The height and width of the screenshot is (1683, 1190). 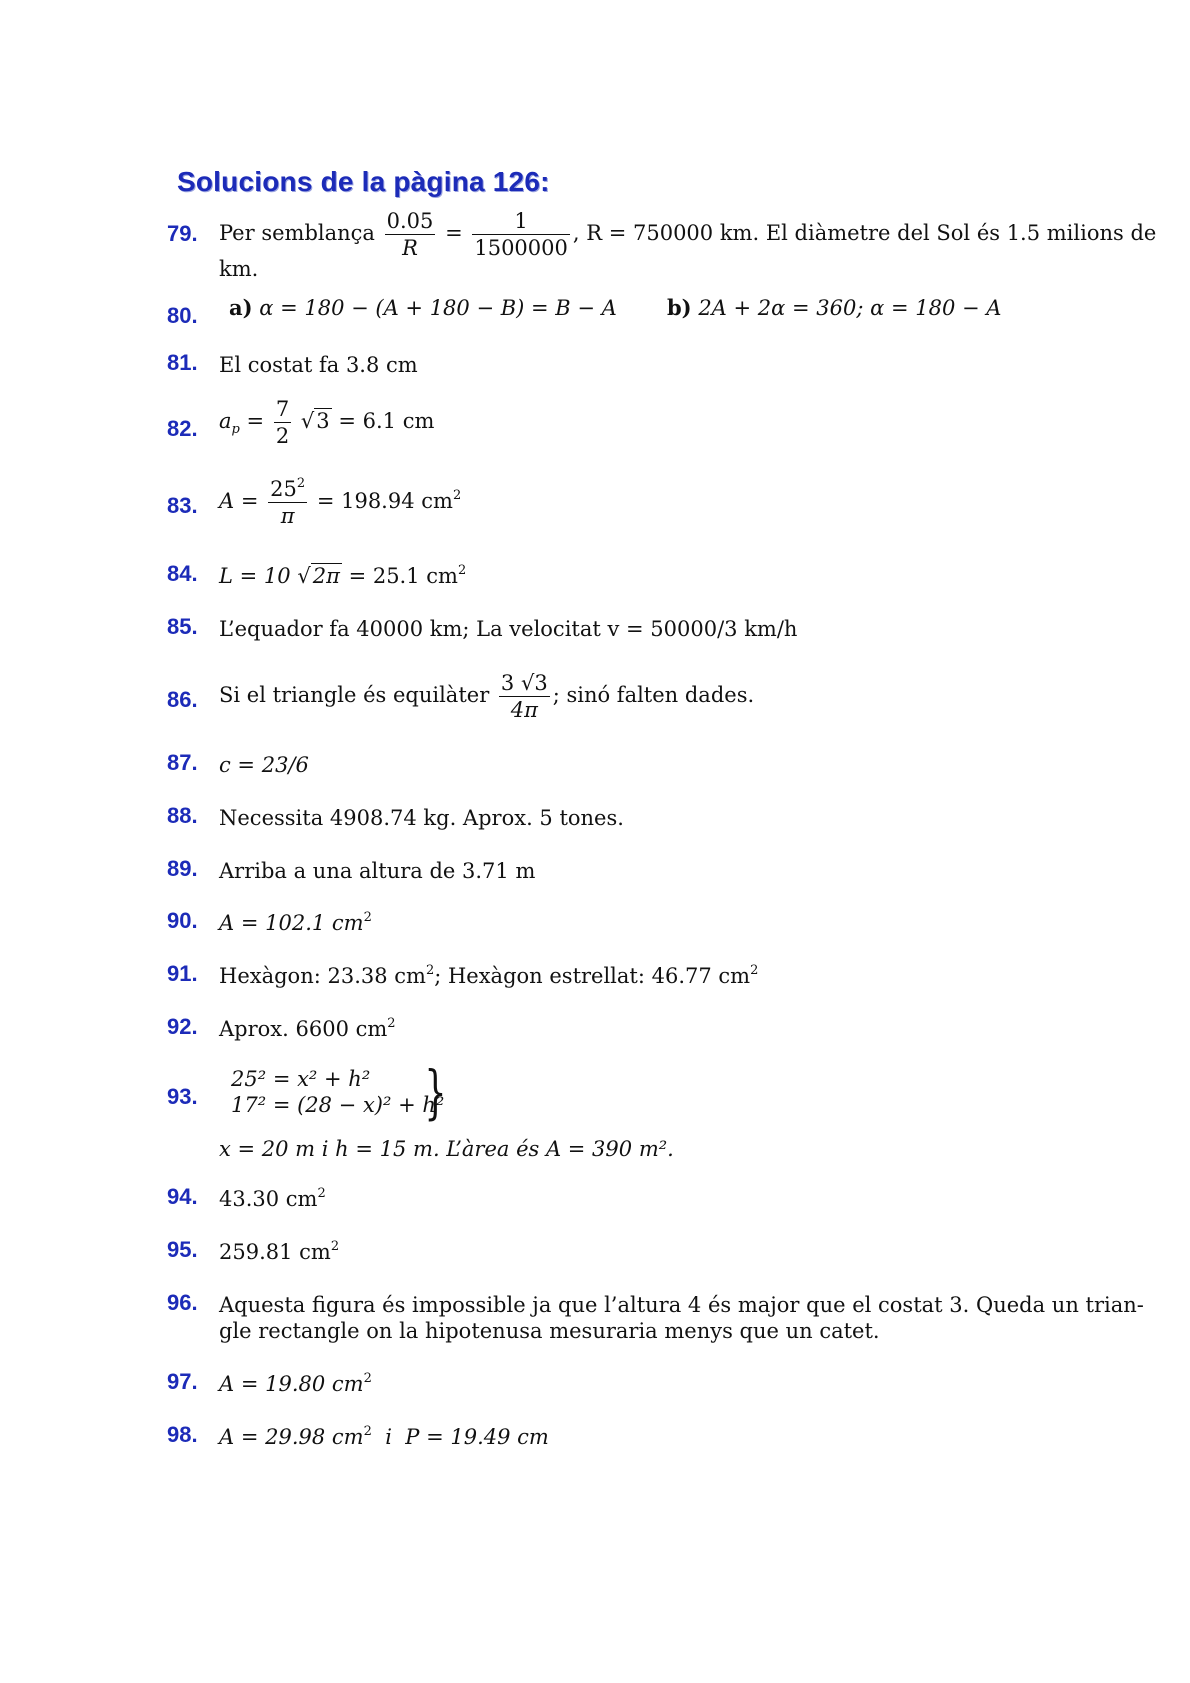 What do you see at coordinates (377, 871) in the screenshot?
I see `text: Arriba a una altura de 3.71 m` at bounding box center [377, 871].